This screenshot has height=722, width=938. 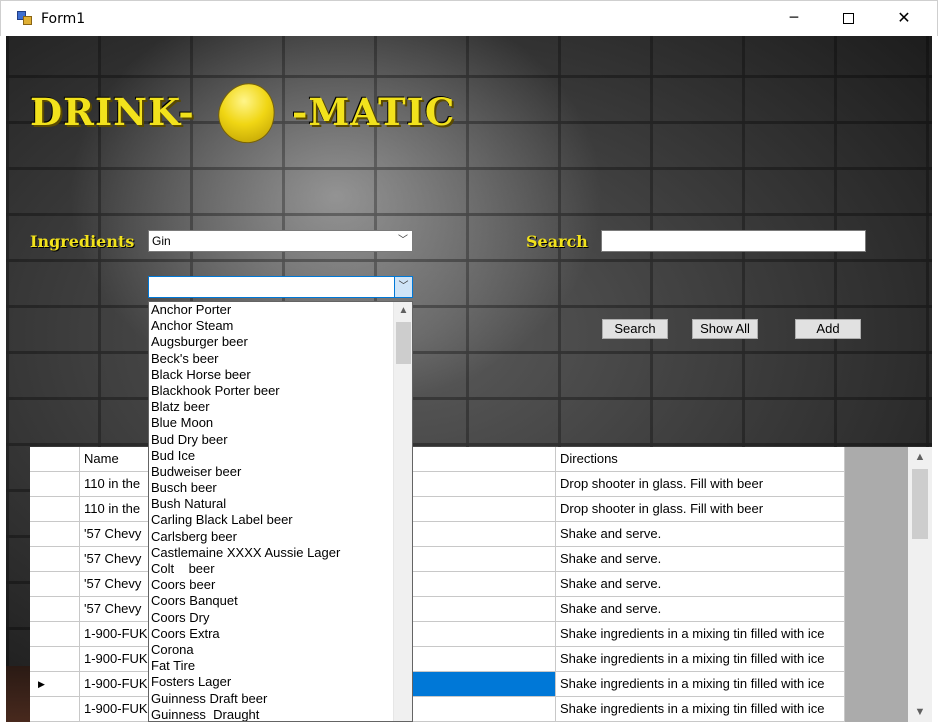 What do you see at coordinates (876, 584) in the screenshot?
I see `grid-empty-area` at bounding box center [876, 584].